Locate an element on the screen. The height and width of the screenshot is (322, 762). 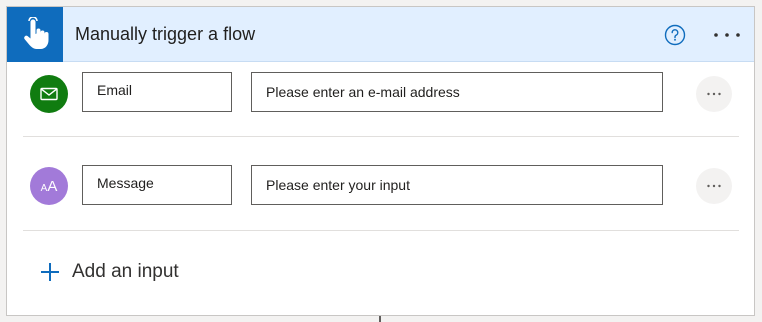
email-avatar is located at coordinates (49, 94).